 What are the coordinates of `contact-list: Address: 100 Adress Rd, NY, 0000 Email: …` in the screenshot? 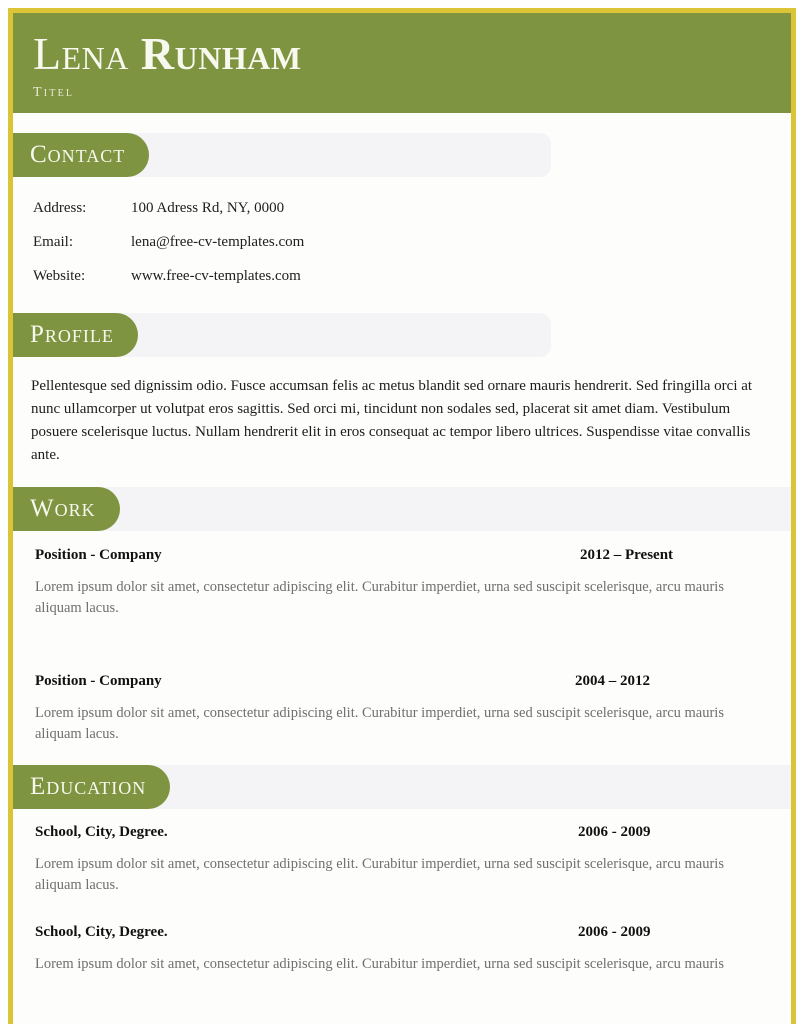 It's located at (402, 242).